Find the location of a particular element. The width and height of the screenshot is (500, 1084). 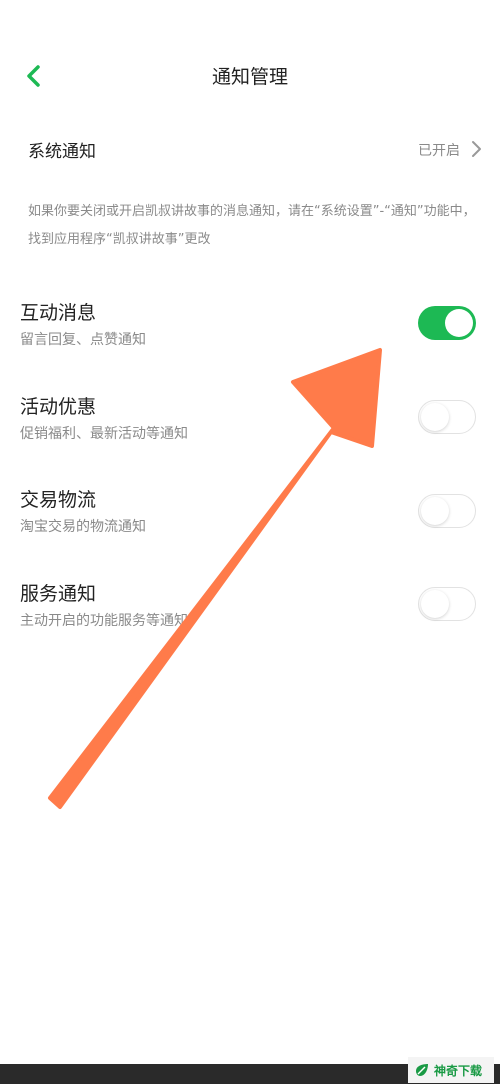

setting-subtitle: 留言回复、点赞通知 is located at coordinates (83, 340).